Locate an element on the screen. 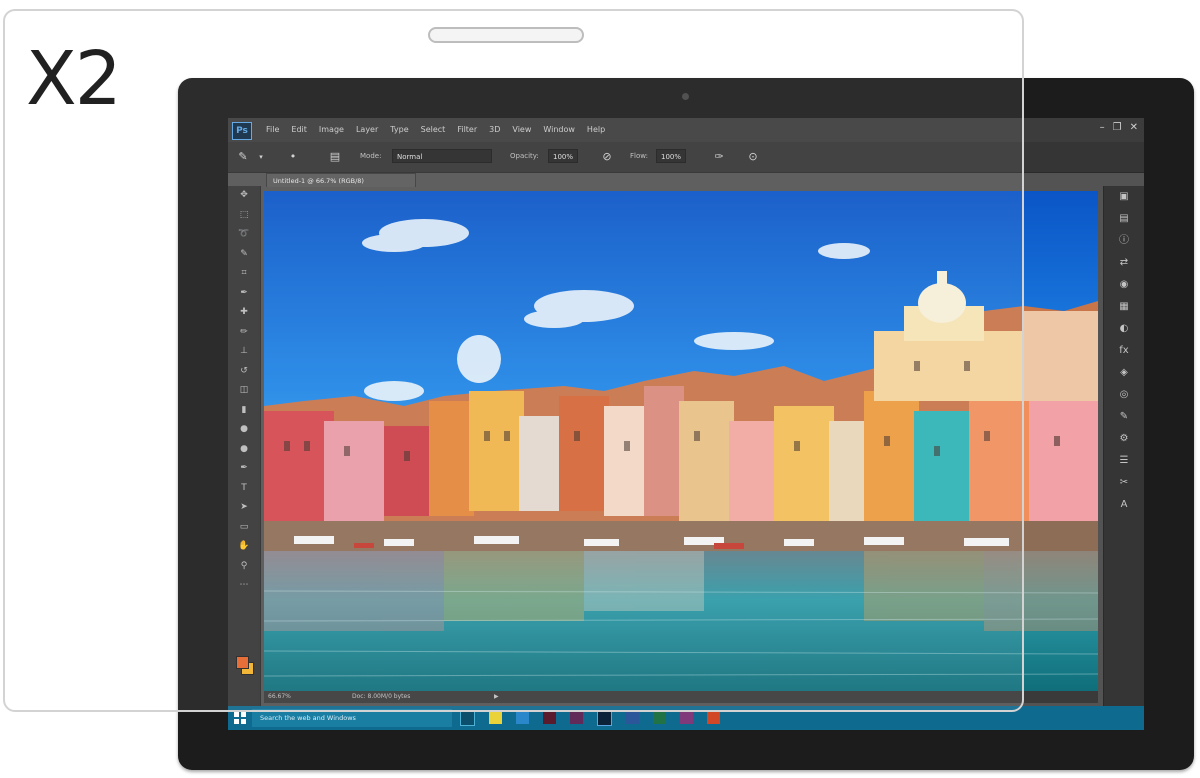 The height and width of the screenshot is (778, 1200). quick-select-tool-icon: ✎ is located at coordinates (244, 255).